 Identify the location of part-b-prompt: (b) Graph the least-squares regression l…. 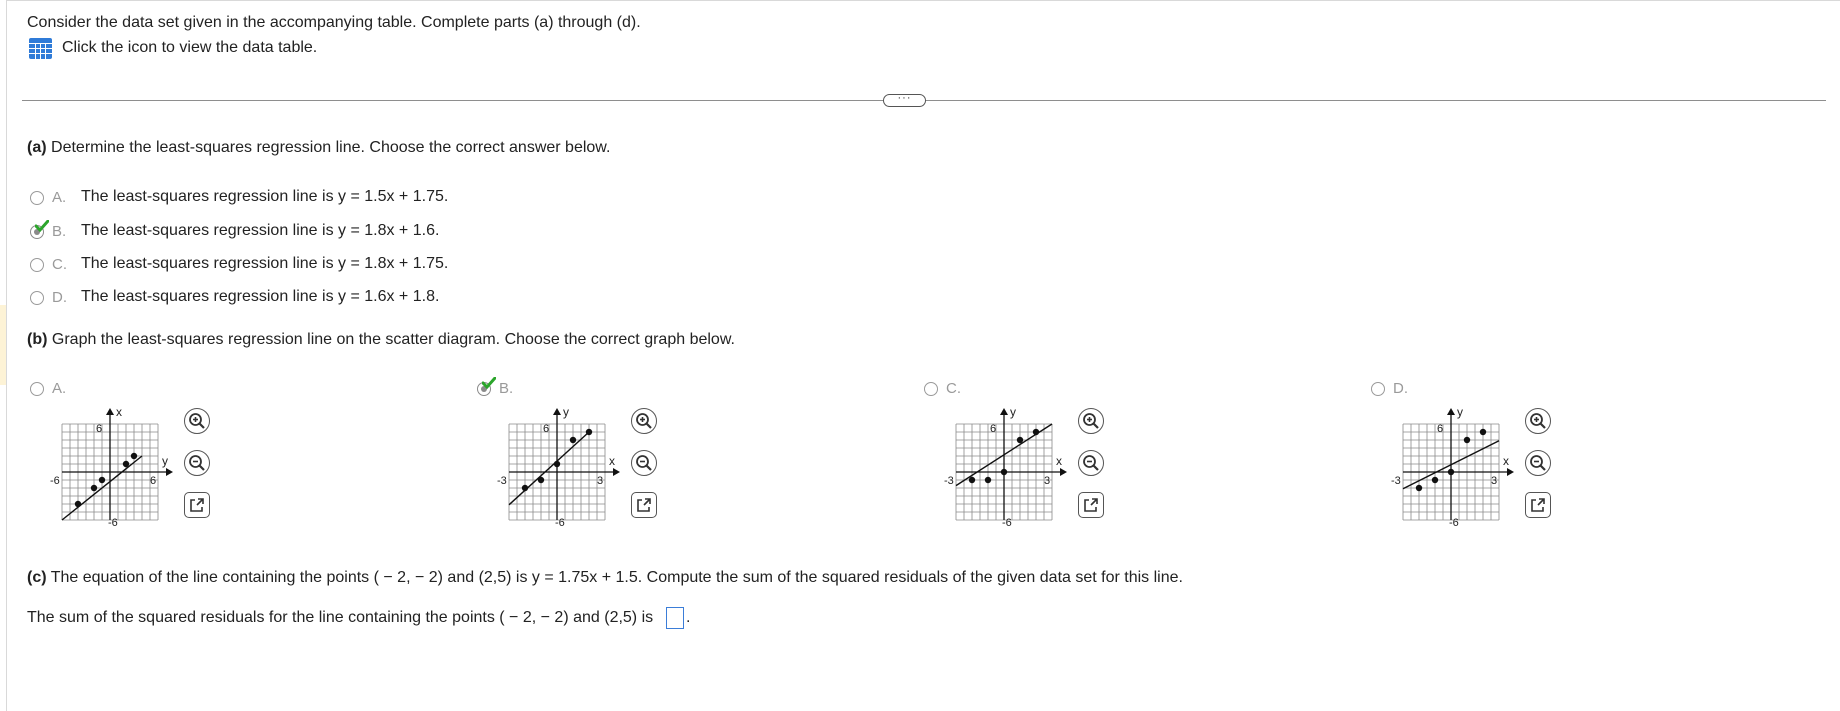
(381, 340).